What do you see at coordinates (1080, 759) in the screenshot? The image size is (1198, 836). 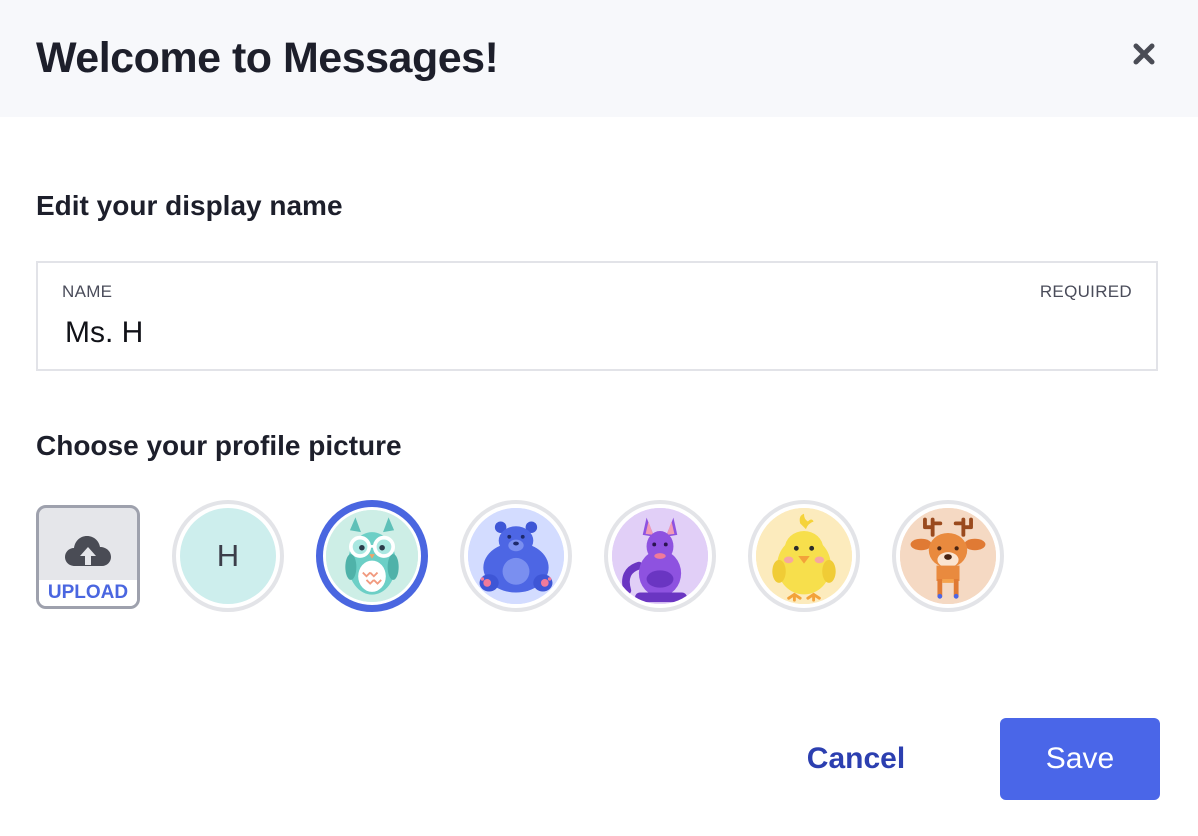 I see `save-button: Save` at bounding box center [1080, 759].